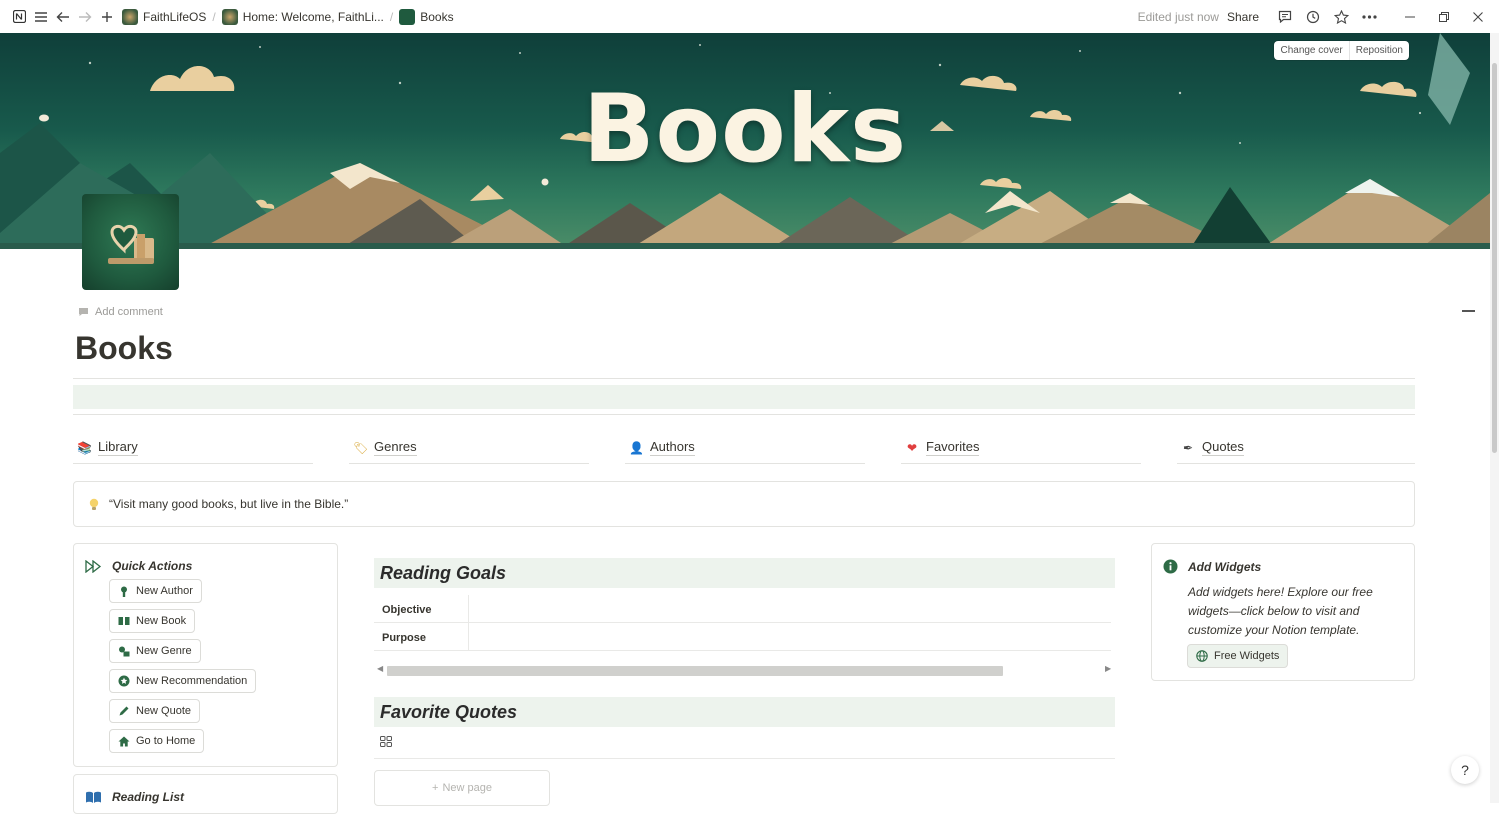 Image resolution: width=1499 pixels, height=814 pixels. Describe the element at coordinates (164, 651) in the screenshot. I see `new-genre-label: New Genre` at that location.